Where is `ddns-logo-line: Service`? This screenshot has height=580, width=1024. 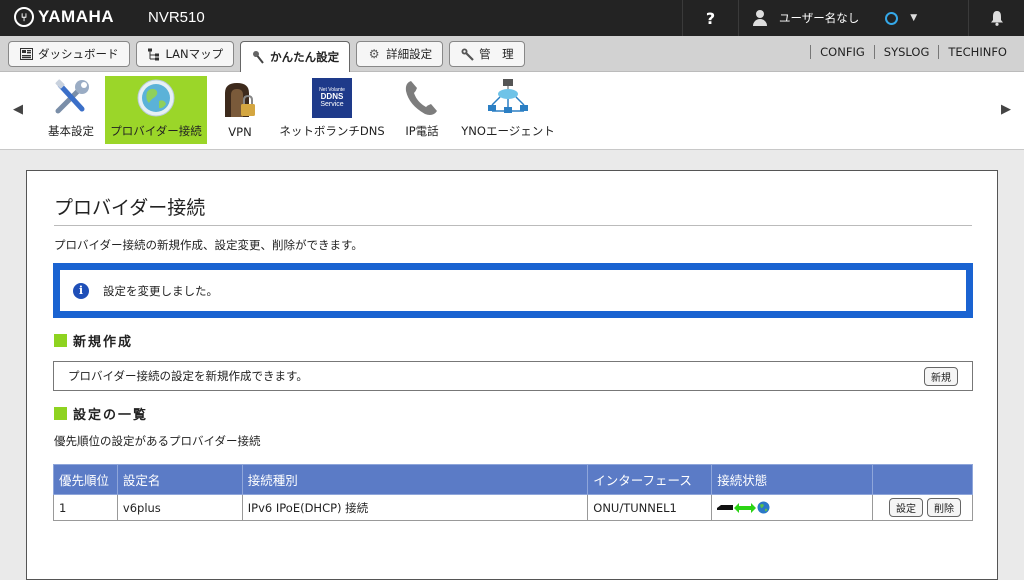 ddns-logo-line: Service is located at coordinates (332, 105).